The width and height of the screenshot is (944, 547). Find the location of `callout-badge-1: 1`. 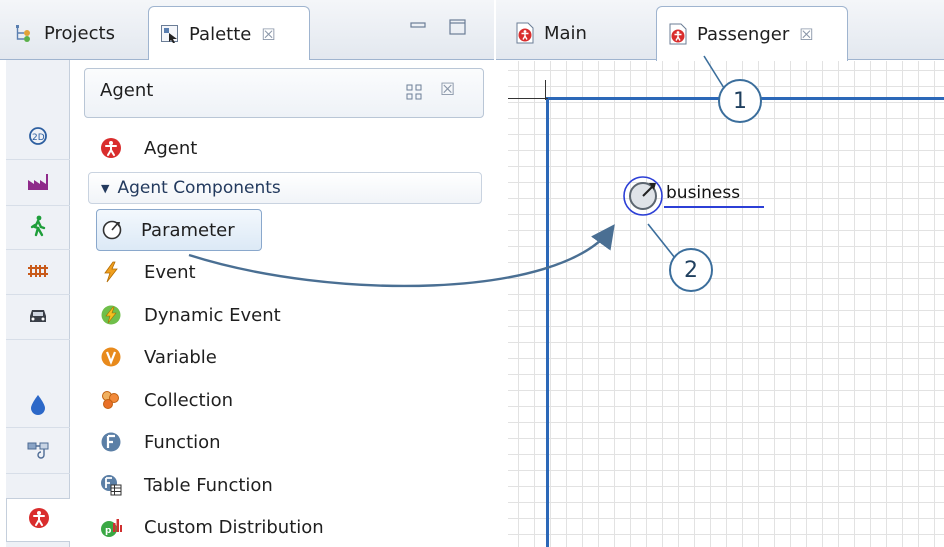

callout-badge-1: 1 is located at coordinates (740, 101).